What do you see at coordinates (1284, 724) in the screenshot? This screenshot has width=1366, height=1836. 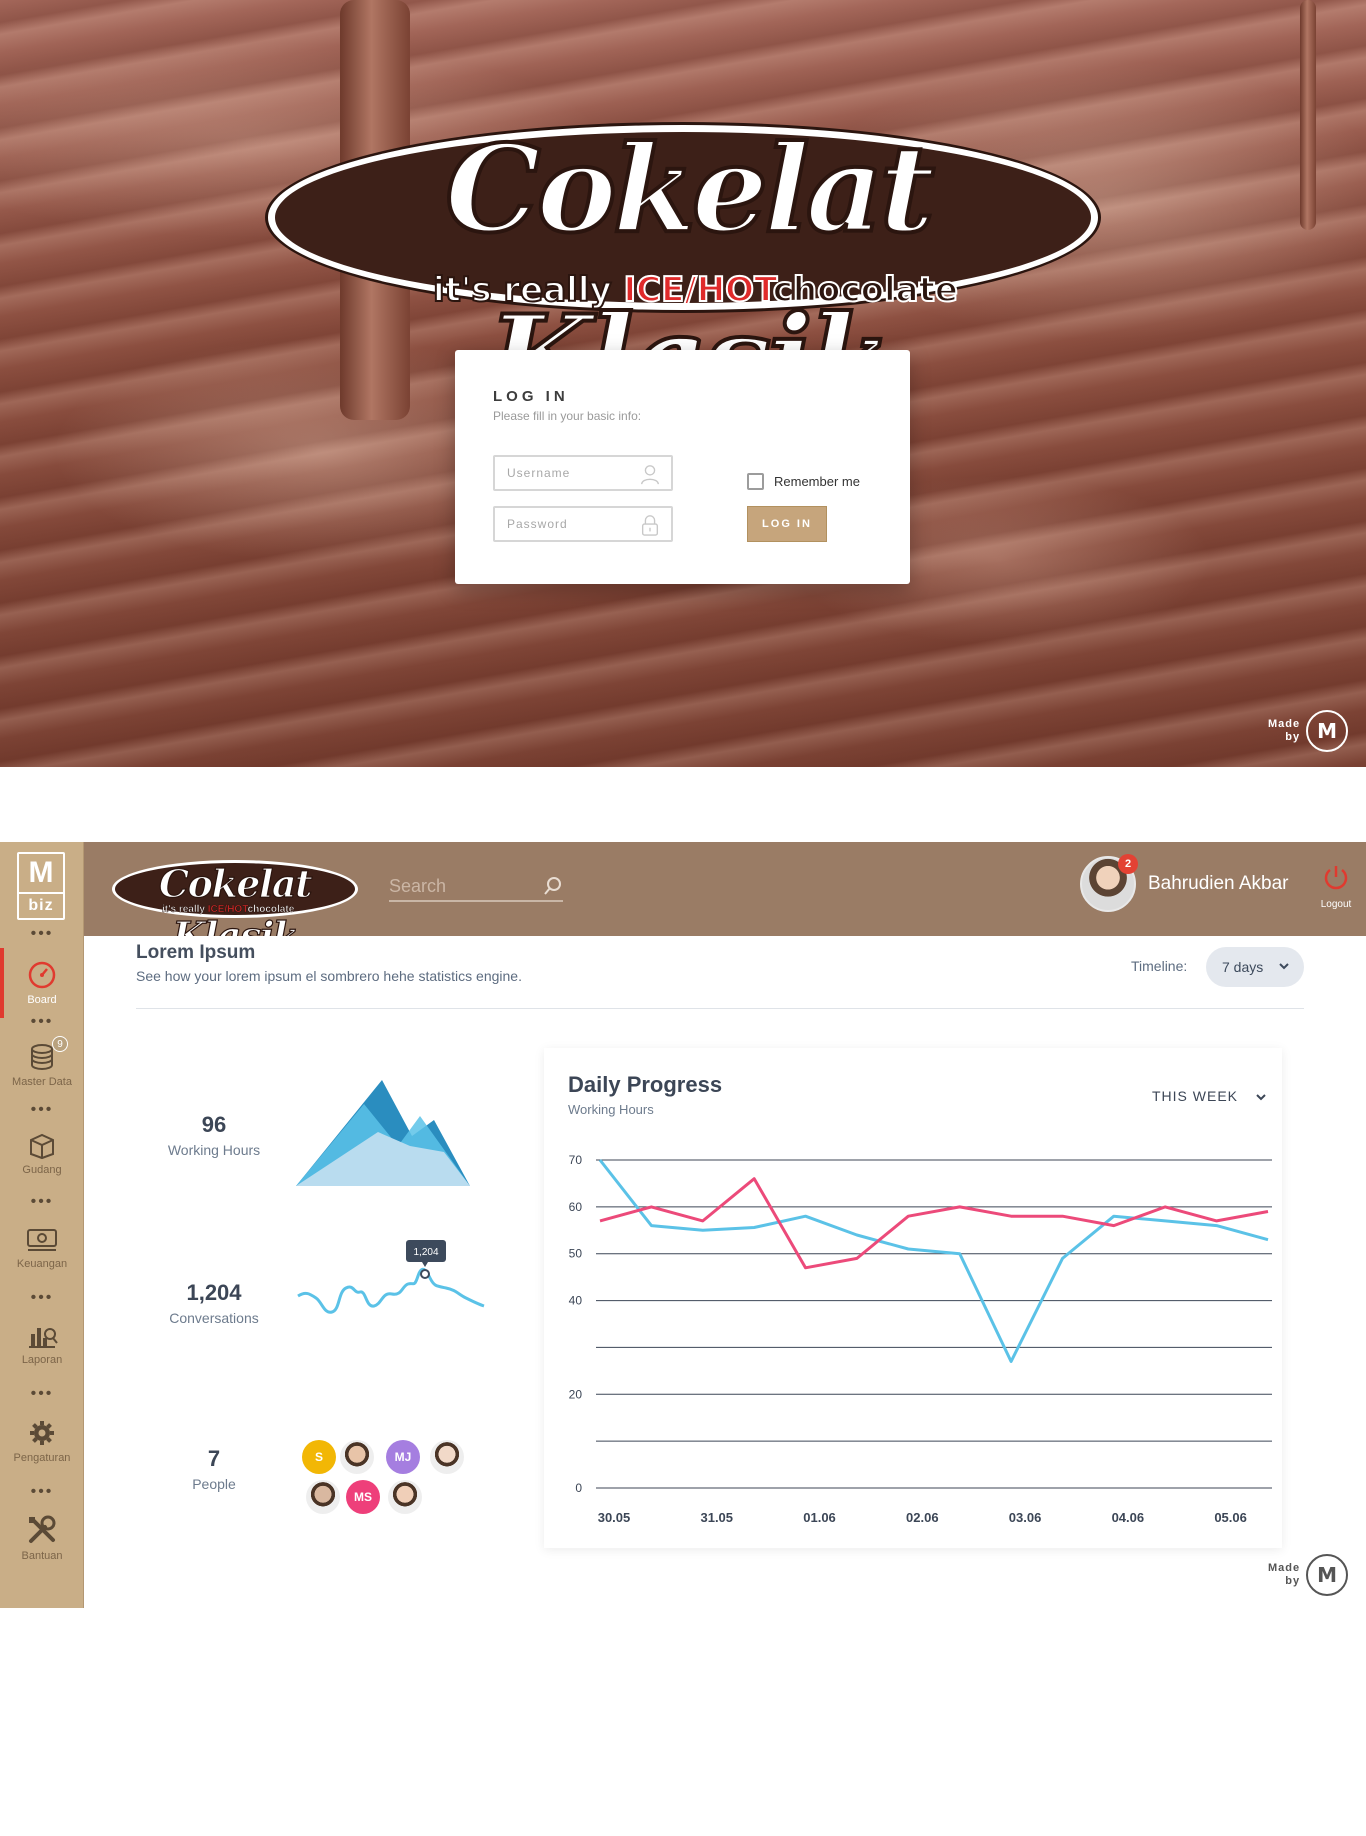 I see `made-by-line1: Made` at bounding box center [1284, 724].